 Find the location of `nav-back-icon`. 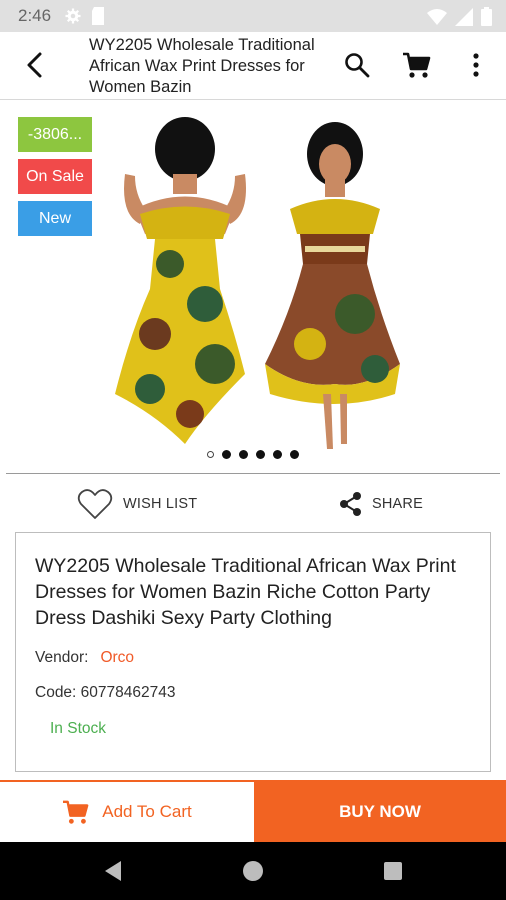

nav-back-icon is located at coordinates (113, 871).